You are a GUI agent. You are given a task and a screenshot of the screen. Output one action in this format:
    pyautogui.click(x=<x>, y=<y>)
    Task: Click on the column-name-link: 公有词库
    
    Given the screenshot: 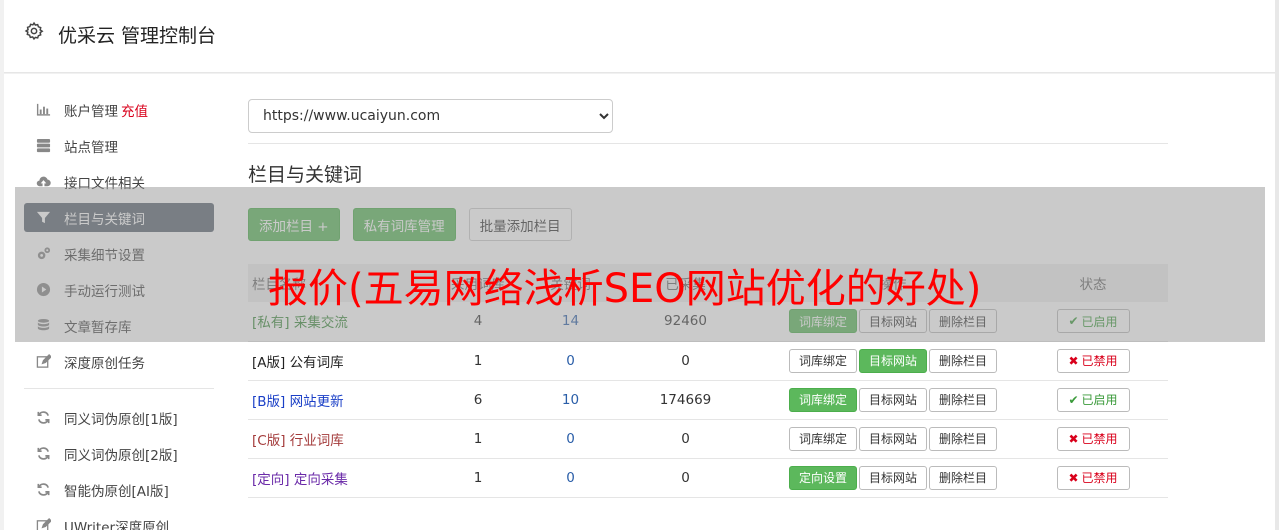 What is the action you would take?
    pyautogui.click(x=317, y=363)
    